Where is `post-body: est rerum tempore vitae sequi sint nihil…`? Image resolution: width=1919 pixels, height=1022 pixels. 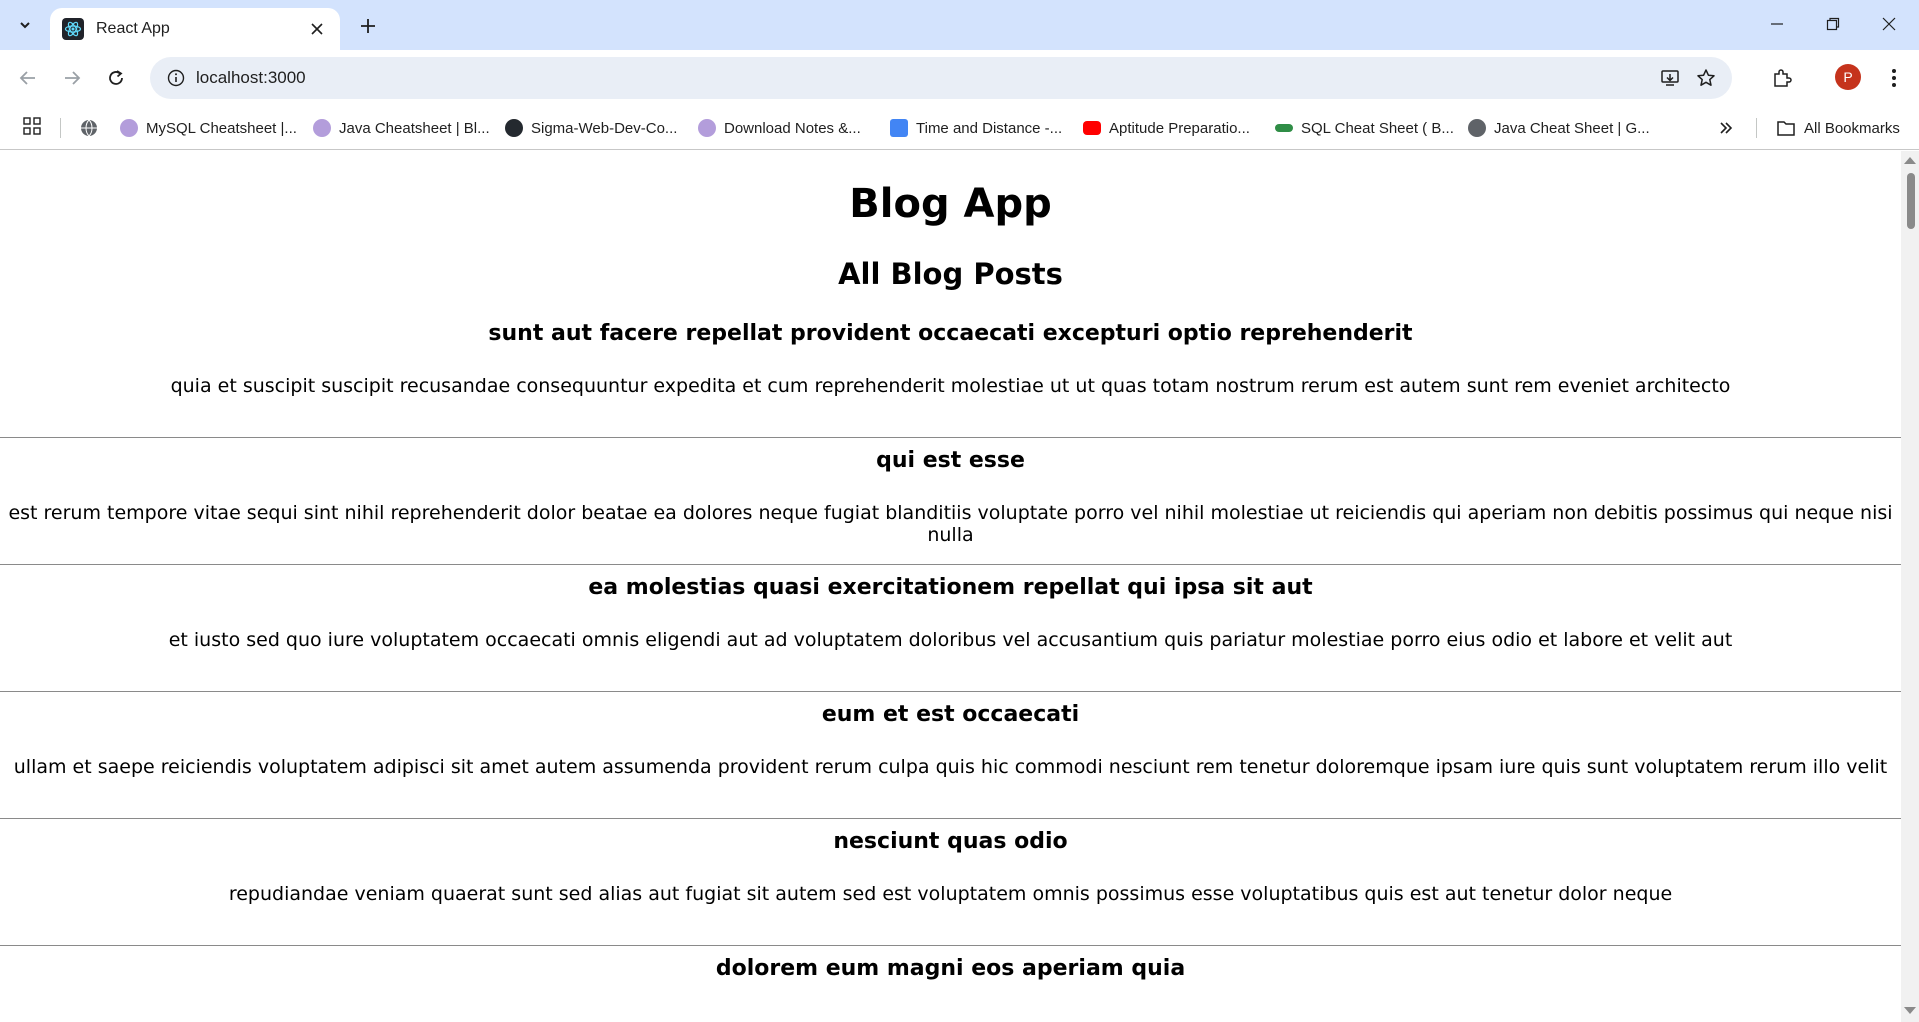 post-body: est rerum tempore vitae sequi sint nihil… is located at coordinates (950, 524).